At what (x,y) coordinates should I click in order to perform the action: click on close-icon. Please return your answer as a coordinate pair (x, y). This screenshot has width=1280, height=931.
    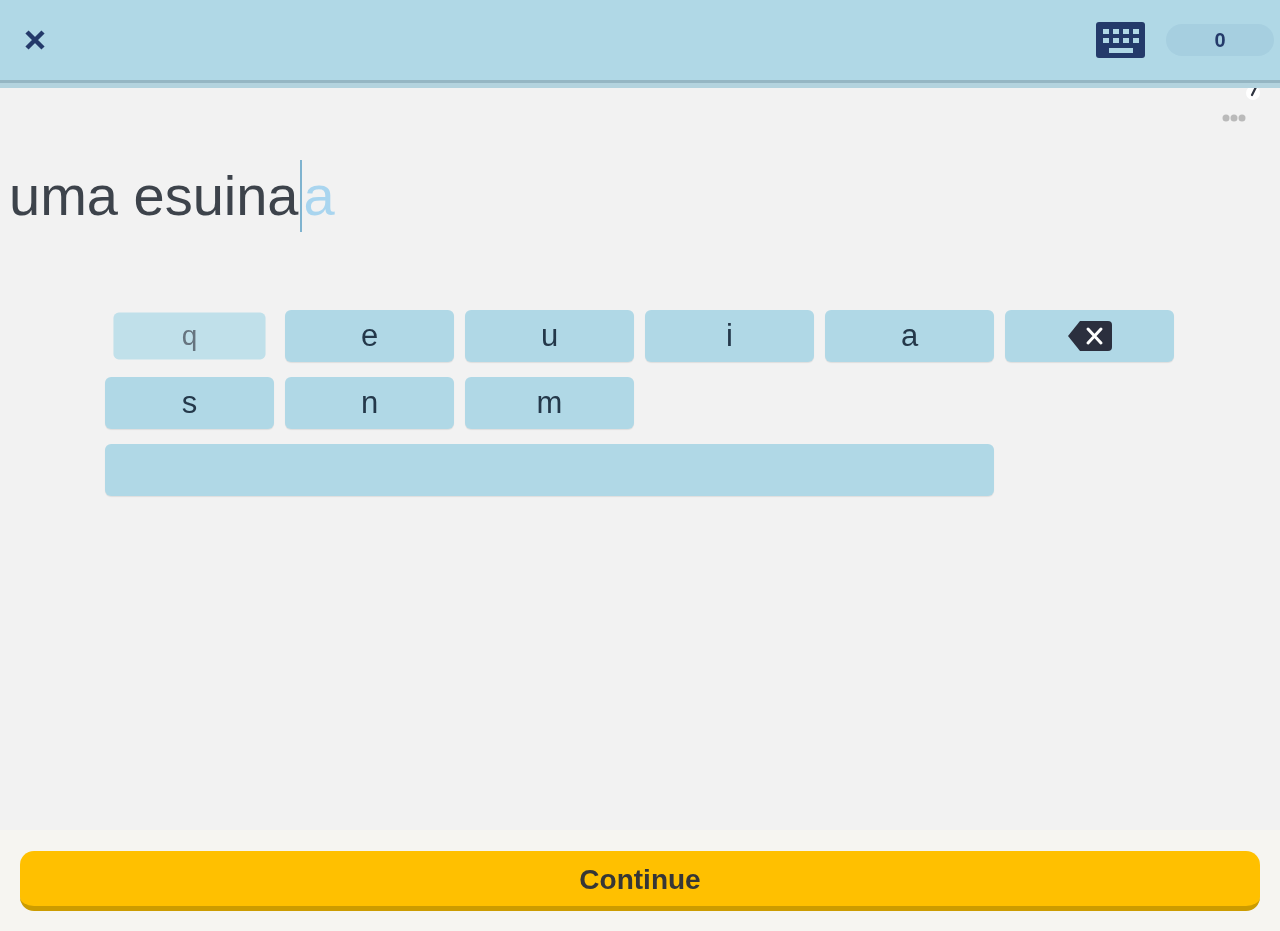
    Looking at the image, I should click on (35, 40).